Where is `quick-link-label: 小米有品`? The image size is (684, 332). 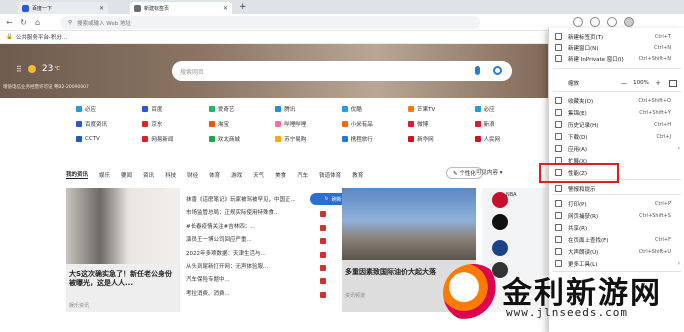 quick-link-label: 小米有品 is located at coordinates (361, 124).